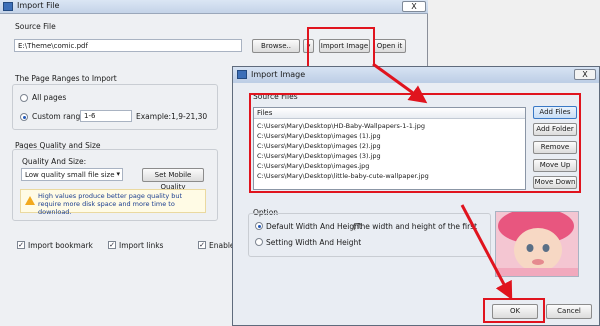 This screenshot has width=600, height=326. Describe the element at coordinates (486, 252) in the screenshot. I see `arrow-to-ok` at that location.